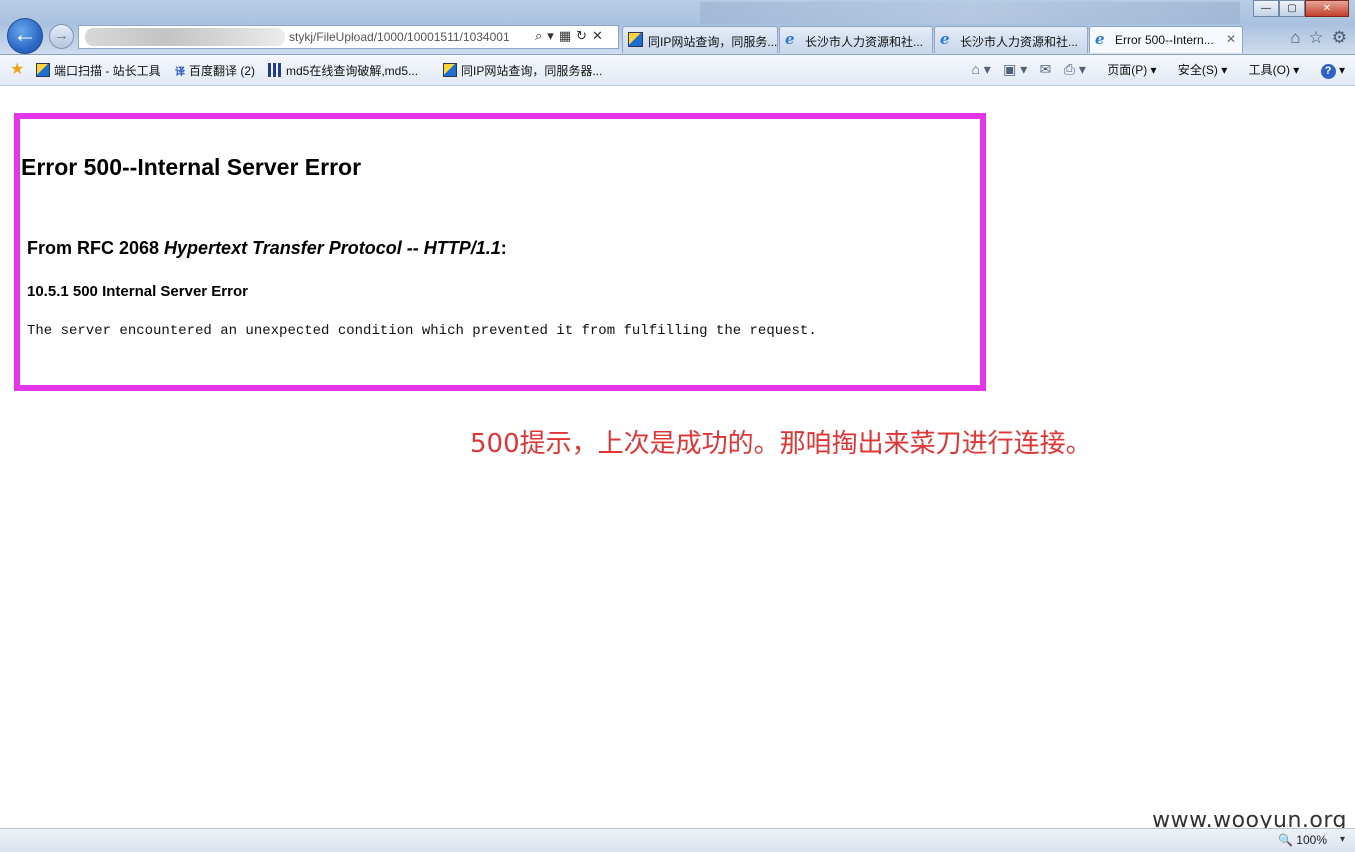  I want to click on forward-arrow-icon: →, so click(61, 35).